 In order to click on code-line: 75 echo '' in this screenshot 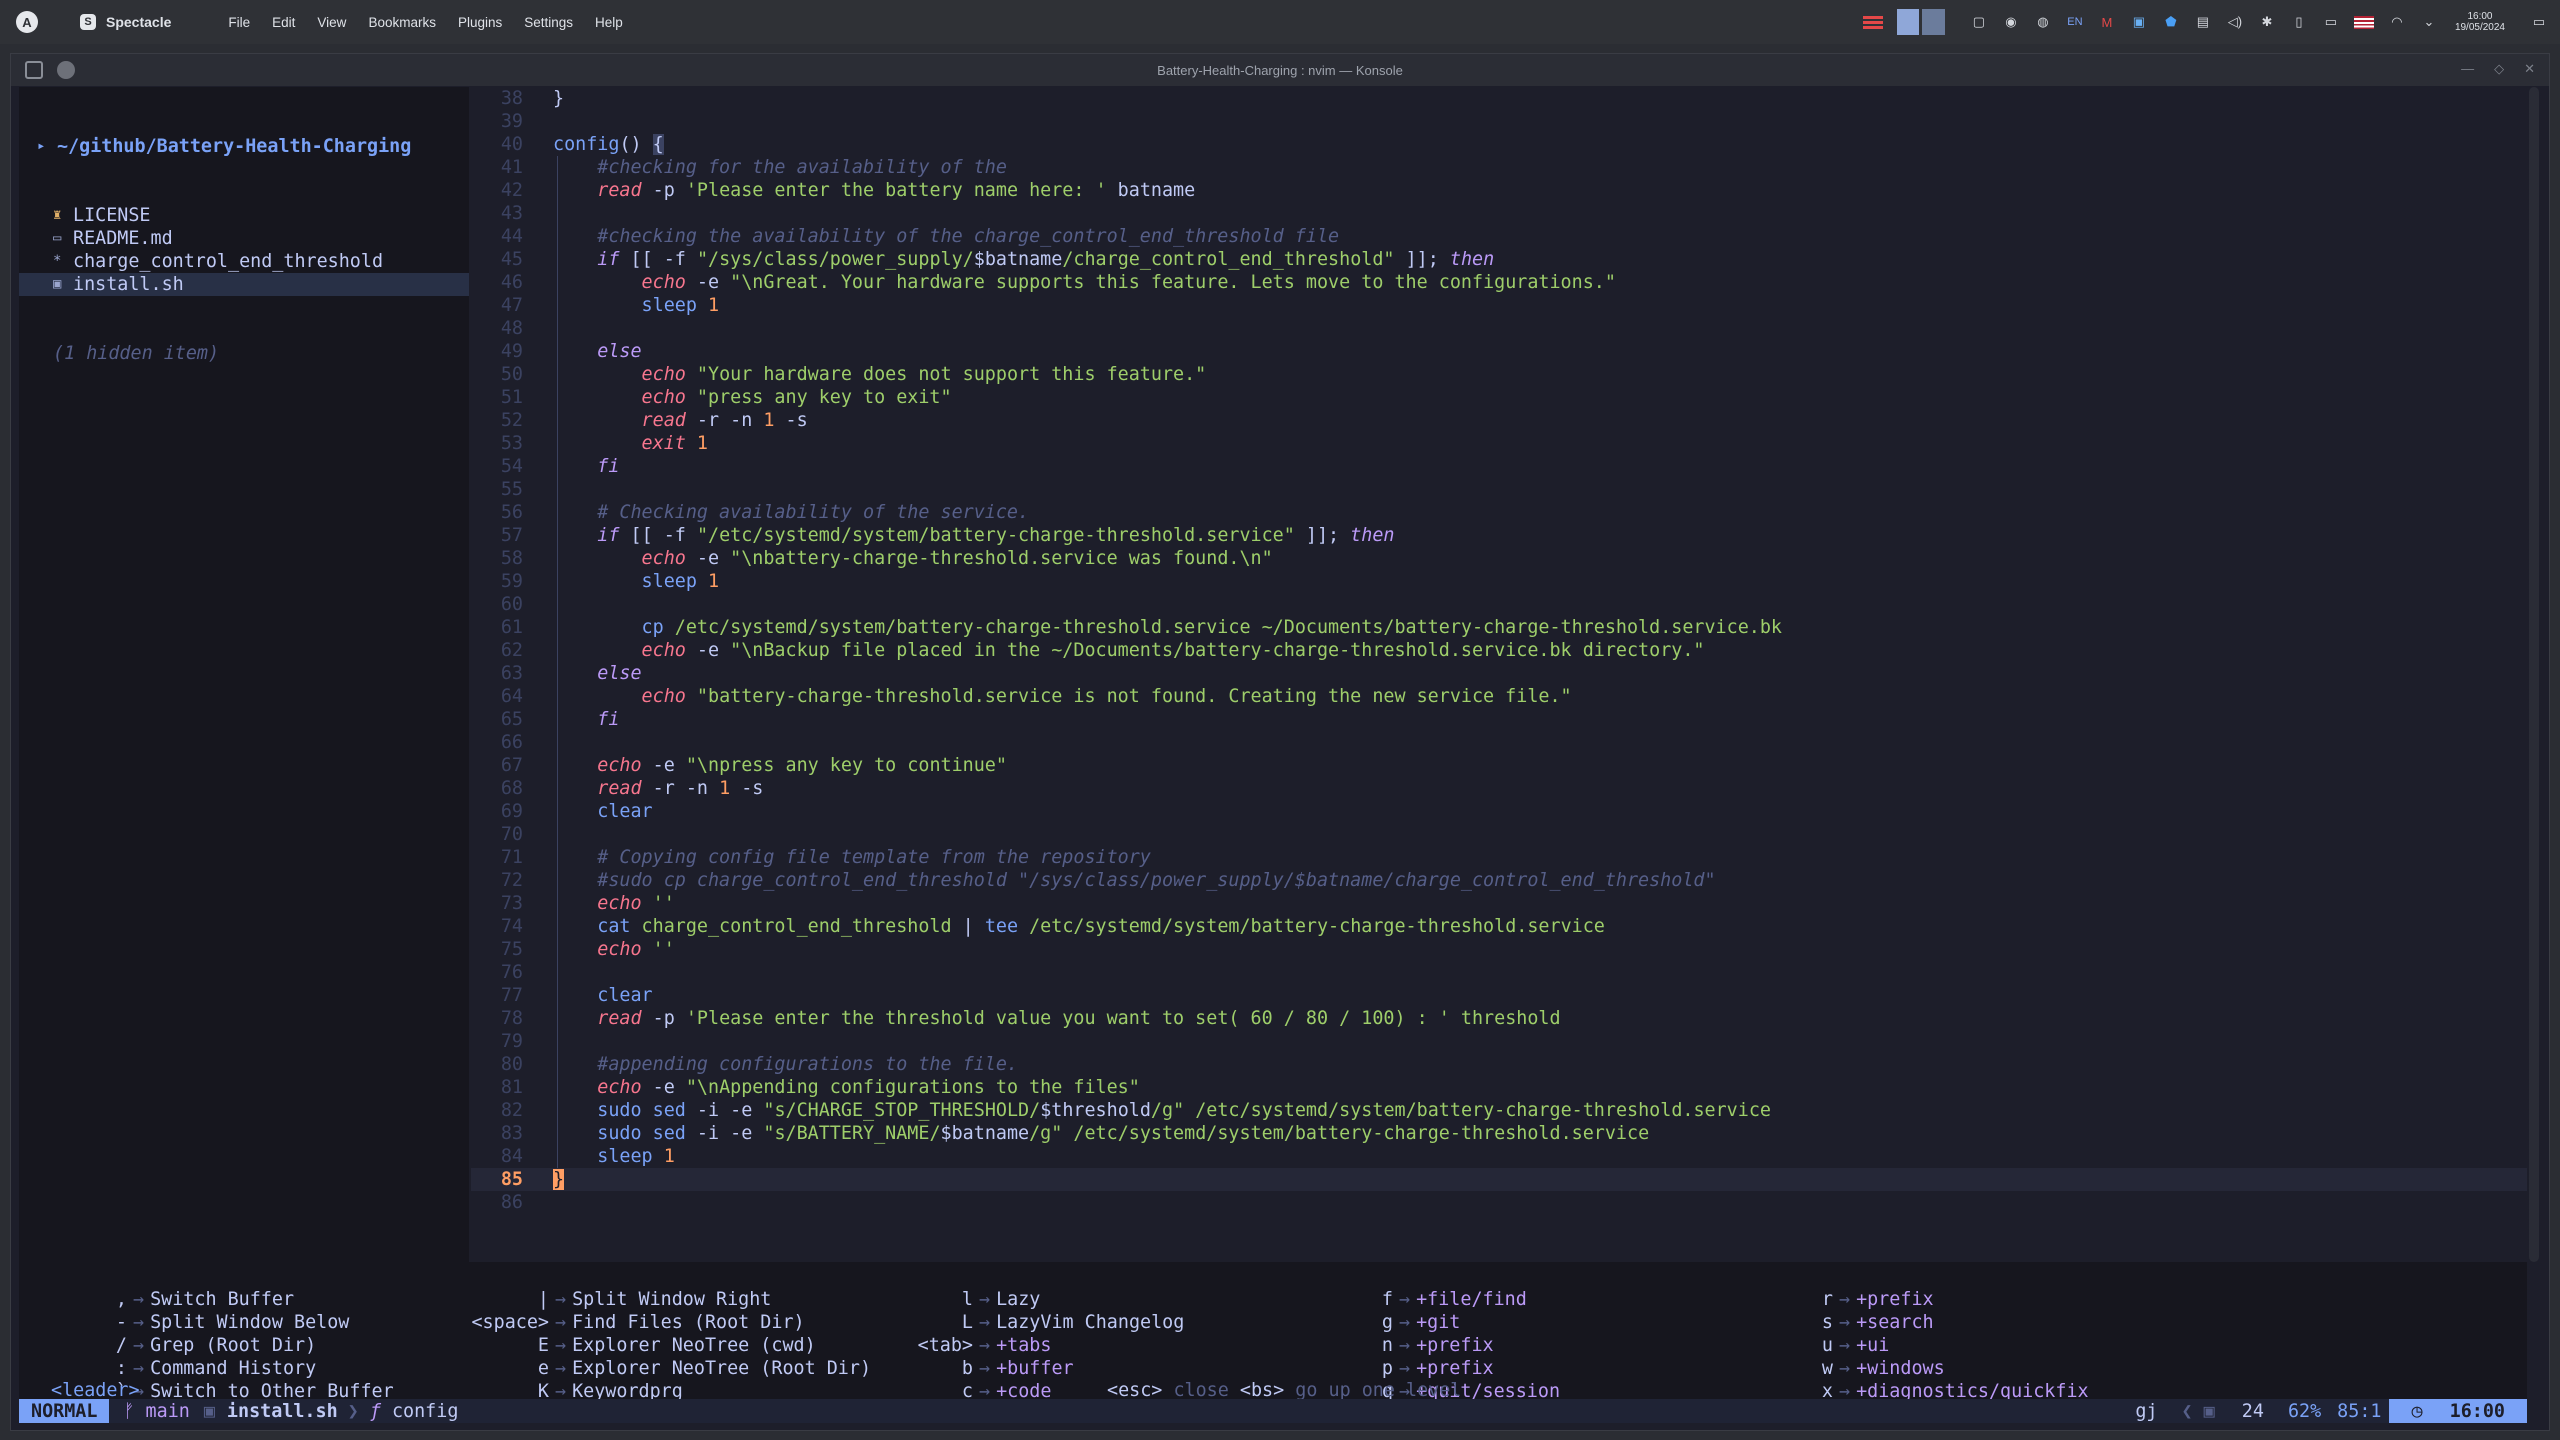, I will do `click(1499, 949)`.